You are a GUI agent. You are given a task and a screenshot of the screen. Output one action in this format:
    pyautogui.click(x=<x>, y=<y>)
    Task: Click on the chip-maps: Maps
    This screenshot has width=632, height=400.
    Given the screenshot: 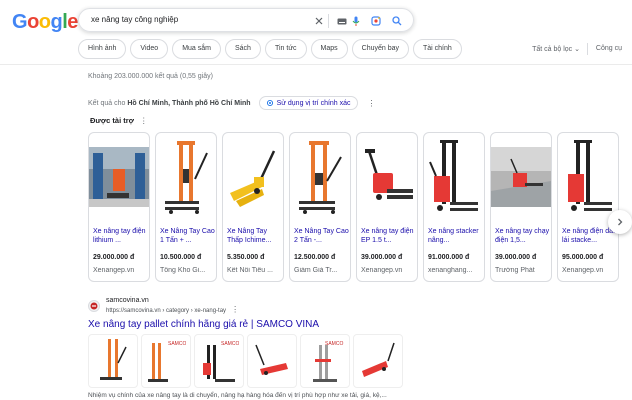 What is the action you would take?
    pyautogui.click(x=329, y=49)
    